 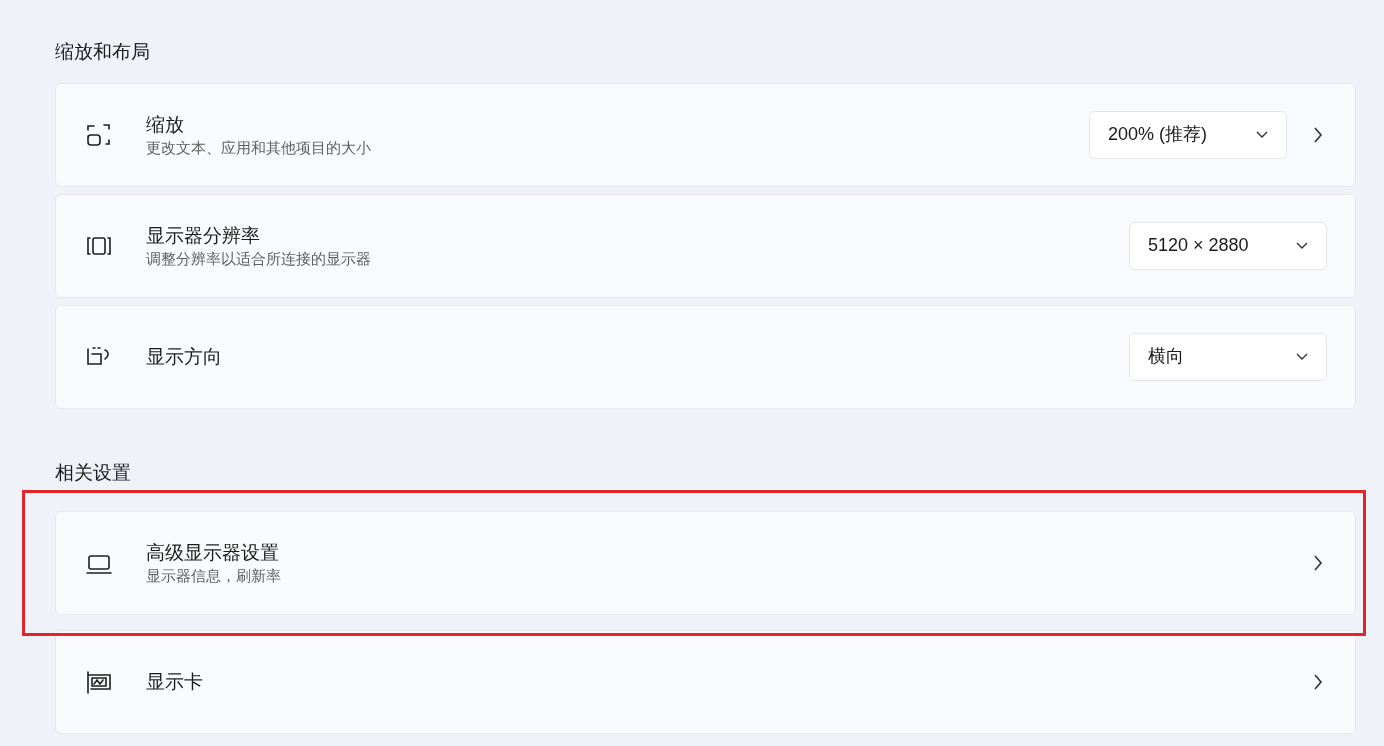 What do you see at coordinates (259, 147) in the screenshot?
I see `setting-description: 更改文本、应用和其他项目的大小` at bounding box center [259, 147].